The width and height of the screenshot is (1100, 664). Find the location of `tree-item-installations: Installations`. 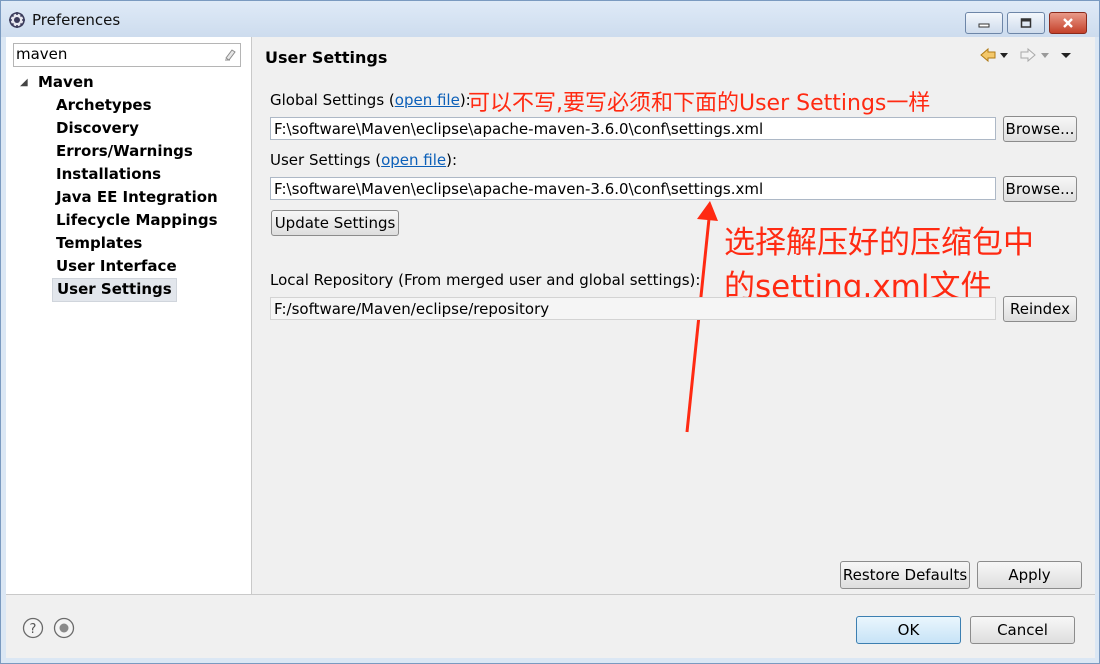

tree-item-installations: Installations is located at coordinates (108, 174).